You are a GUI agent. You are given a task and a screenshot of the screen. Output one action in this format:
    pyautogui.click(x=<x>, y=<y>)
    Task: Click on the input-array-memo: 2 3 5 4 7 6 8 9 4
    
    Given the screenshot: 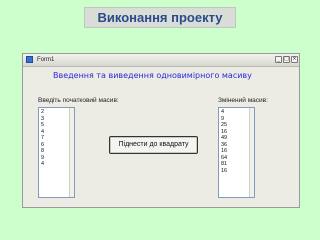 What is the action you would take?
    pyautogui.click(x=56, y=152)
    